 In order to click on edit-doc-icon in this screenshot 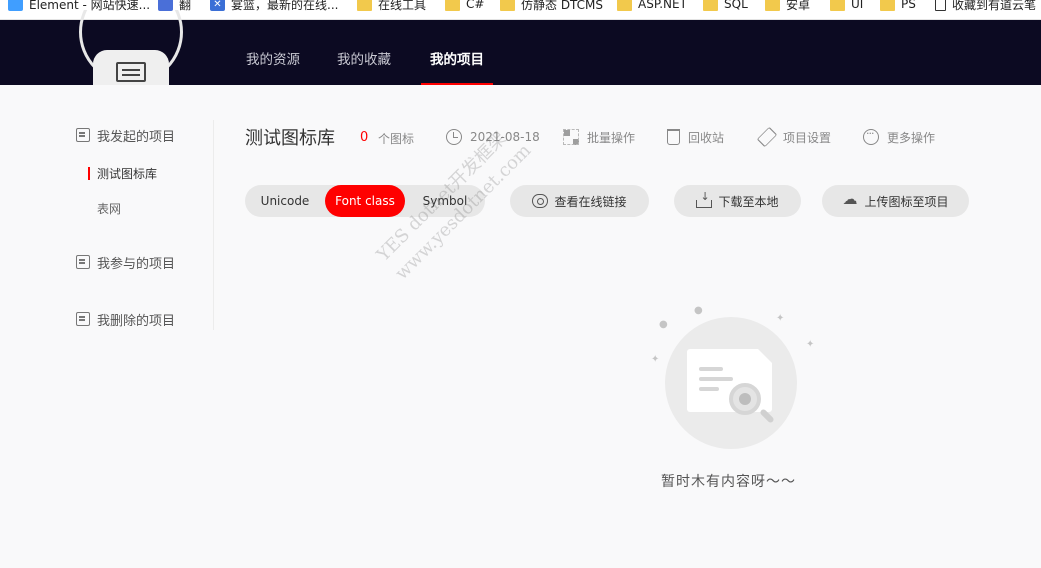, I will do `click(83, 135)`.